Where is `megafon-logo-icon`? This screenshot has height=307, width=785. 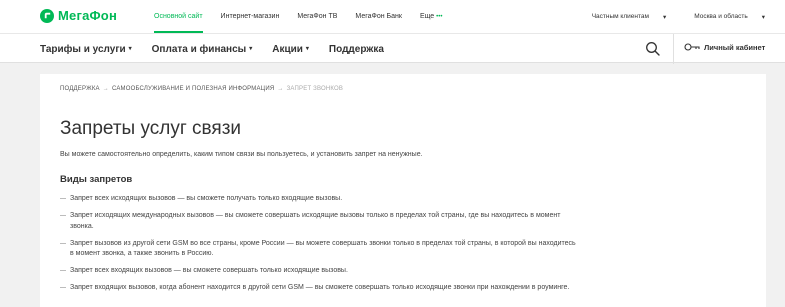 megafon-logo-icon is located at coordinates (47, 15).